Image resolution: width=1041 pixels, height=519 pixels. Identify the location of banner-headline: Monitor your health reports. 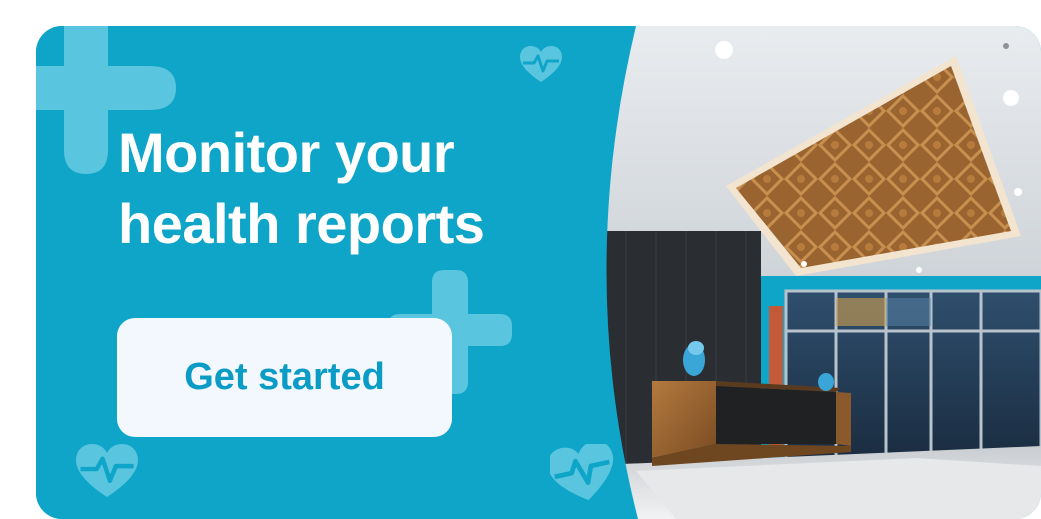
(301, 188).